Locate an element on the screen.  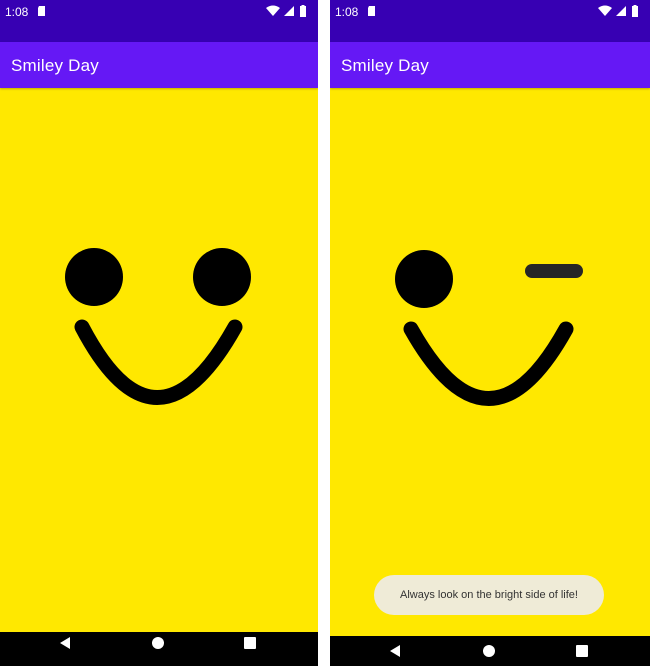
right-eye is located at coordinates (222, 277).